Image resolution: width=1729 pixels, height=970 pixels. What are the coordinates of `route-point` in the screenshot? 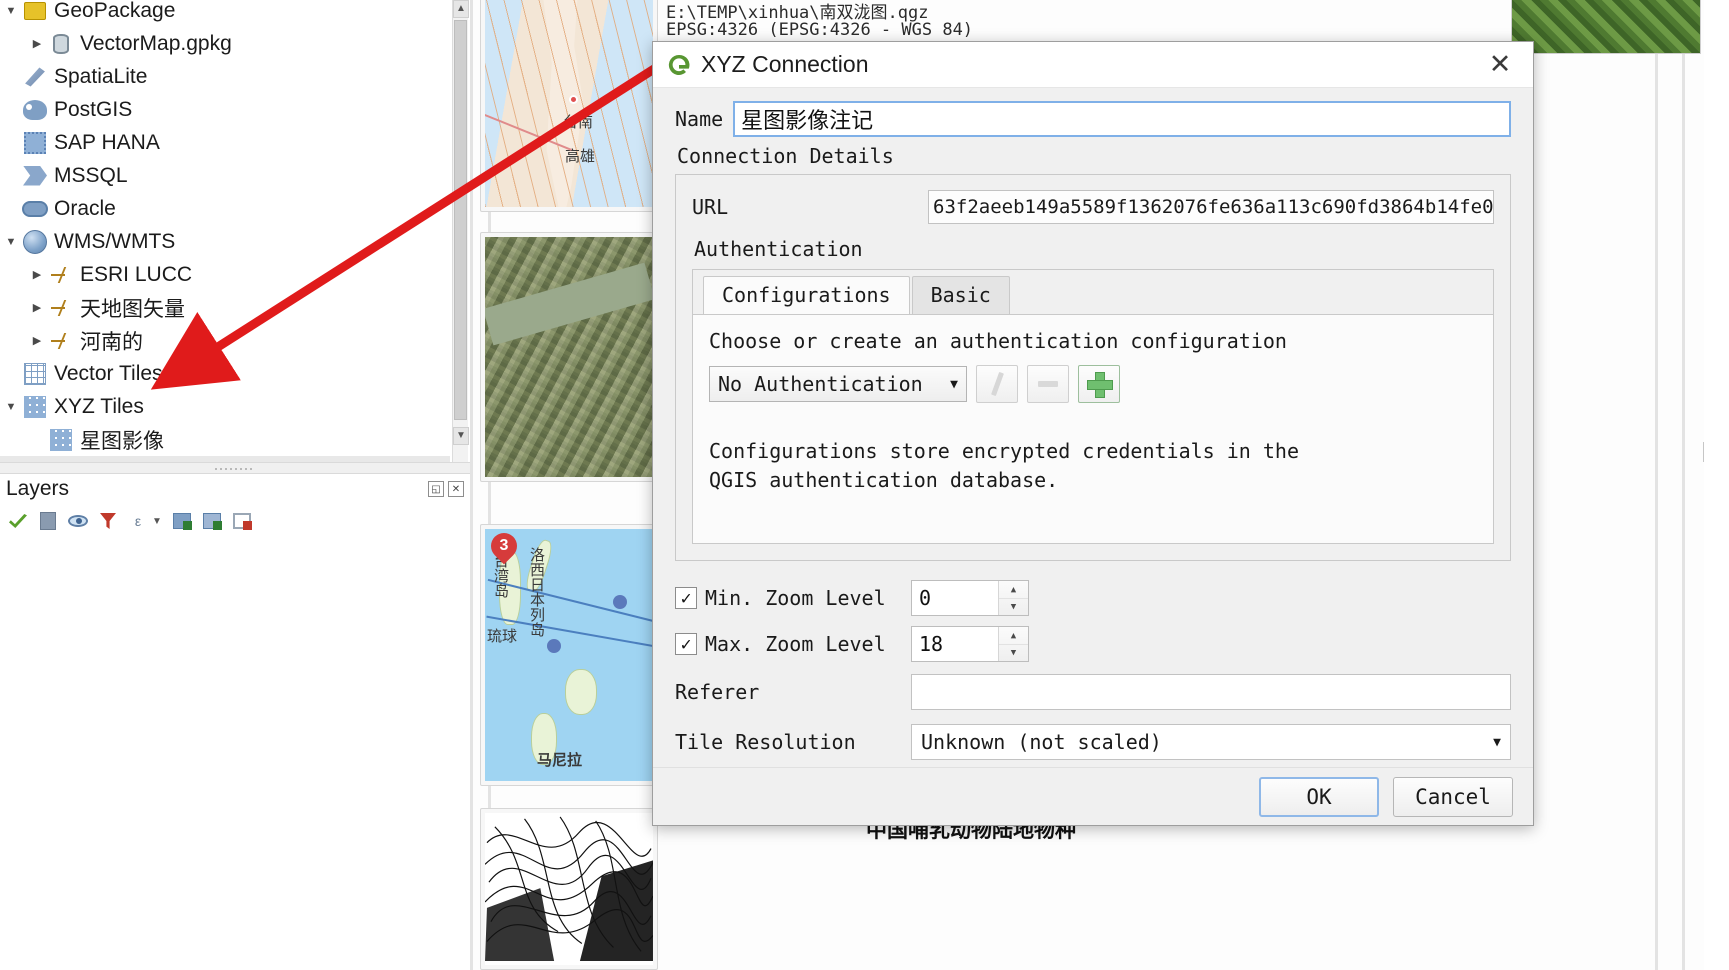 It's located at (620, 602).